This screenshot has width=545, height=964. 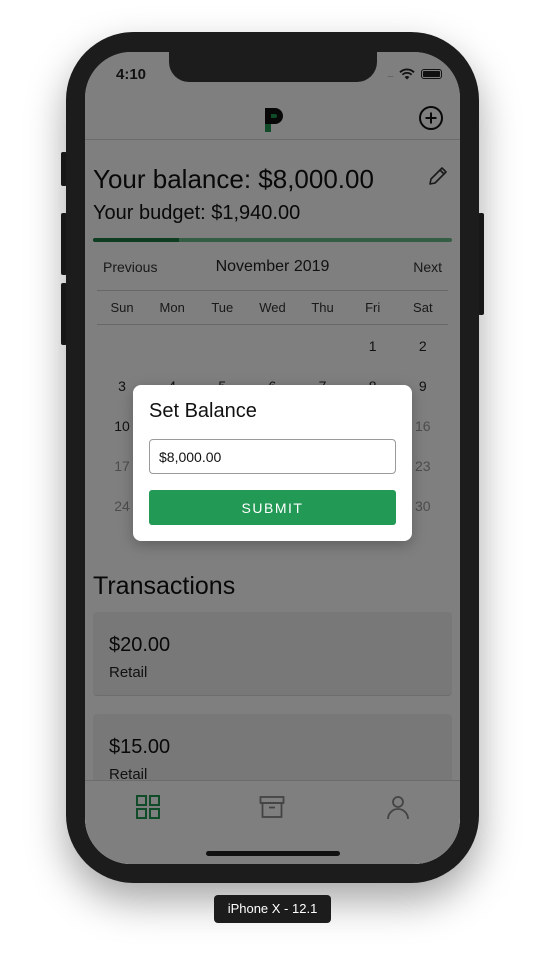 I want to click on device-label: iPhone X - 12.1, so click(x=272, y=909).